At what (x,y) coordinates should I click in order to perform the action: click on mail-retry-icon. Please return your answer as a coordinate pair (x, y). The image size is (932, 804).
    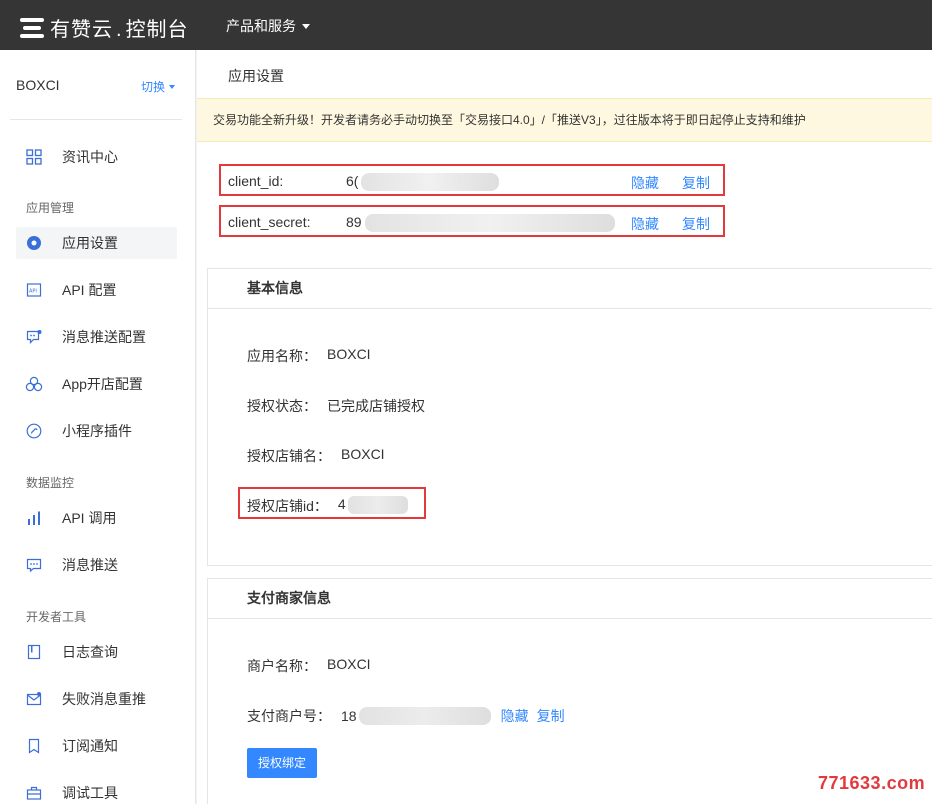
    Looking at the image, I should click on (34, 699).